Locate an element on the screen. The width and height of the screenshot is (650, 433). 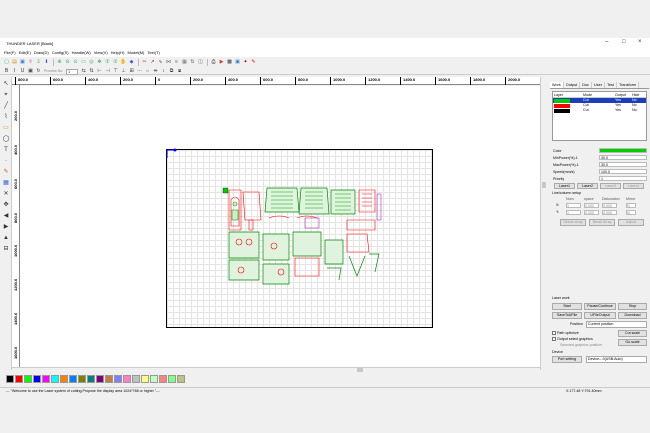
layer-prop-value is located at coordinates (623, 150).